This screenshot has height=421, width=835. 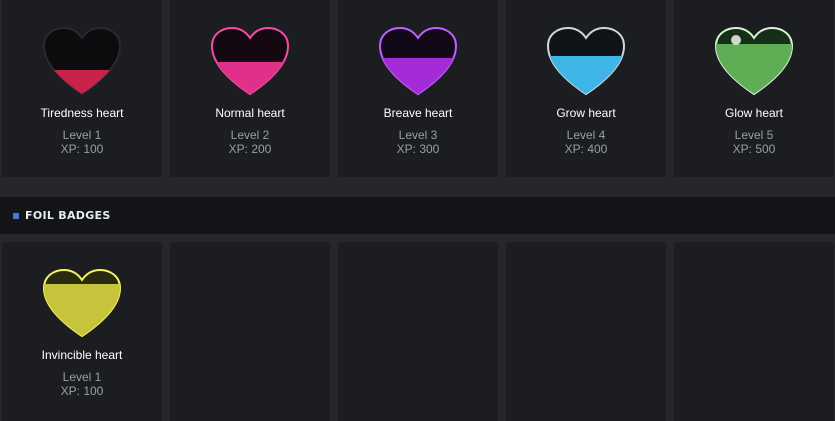 I want to click on heart-black-icon, so click(x=82, y=62).